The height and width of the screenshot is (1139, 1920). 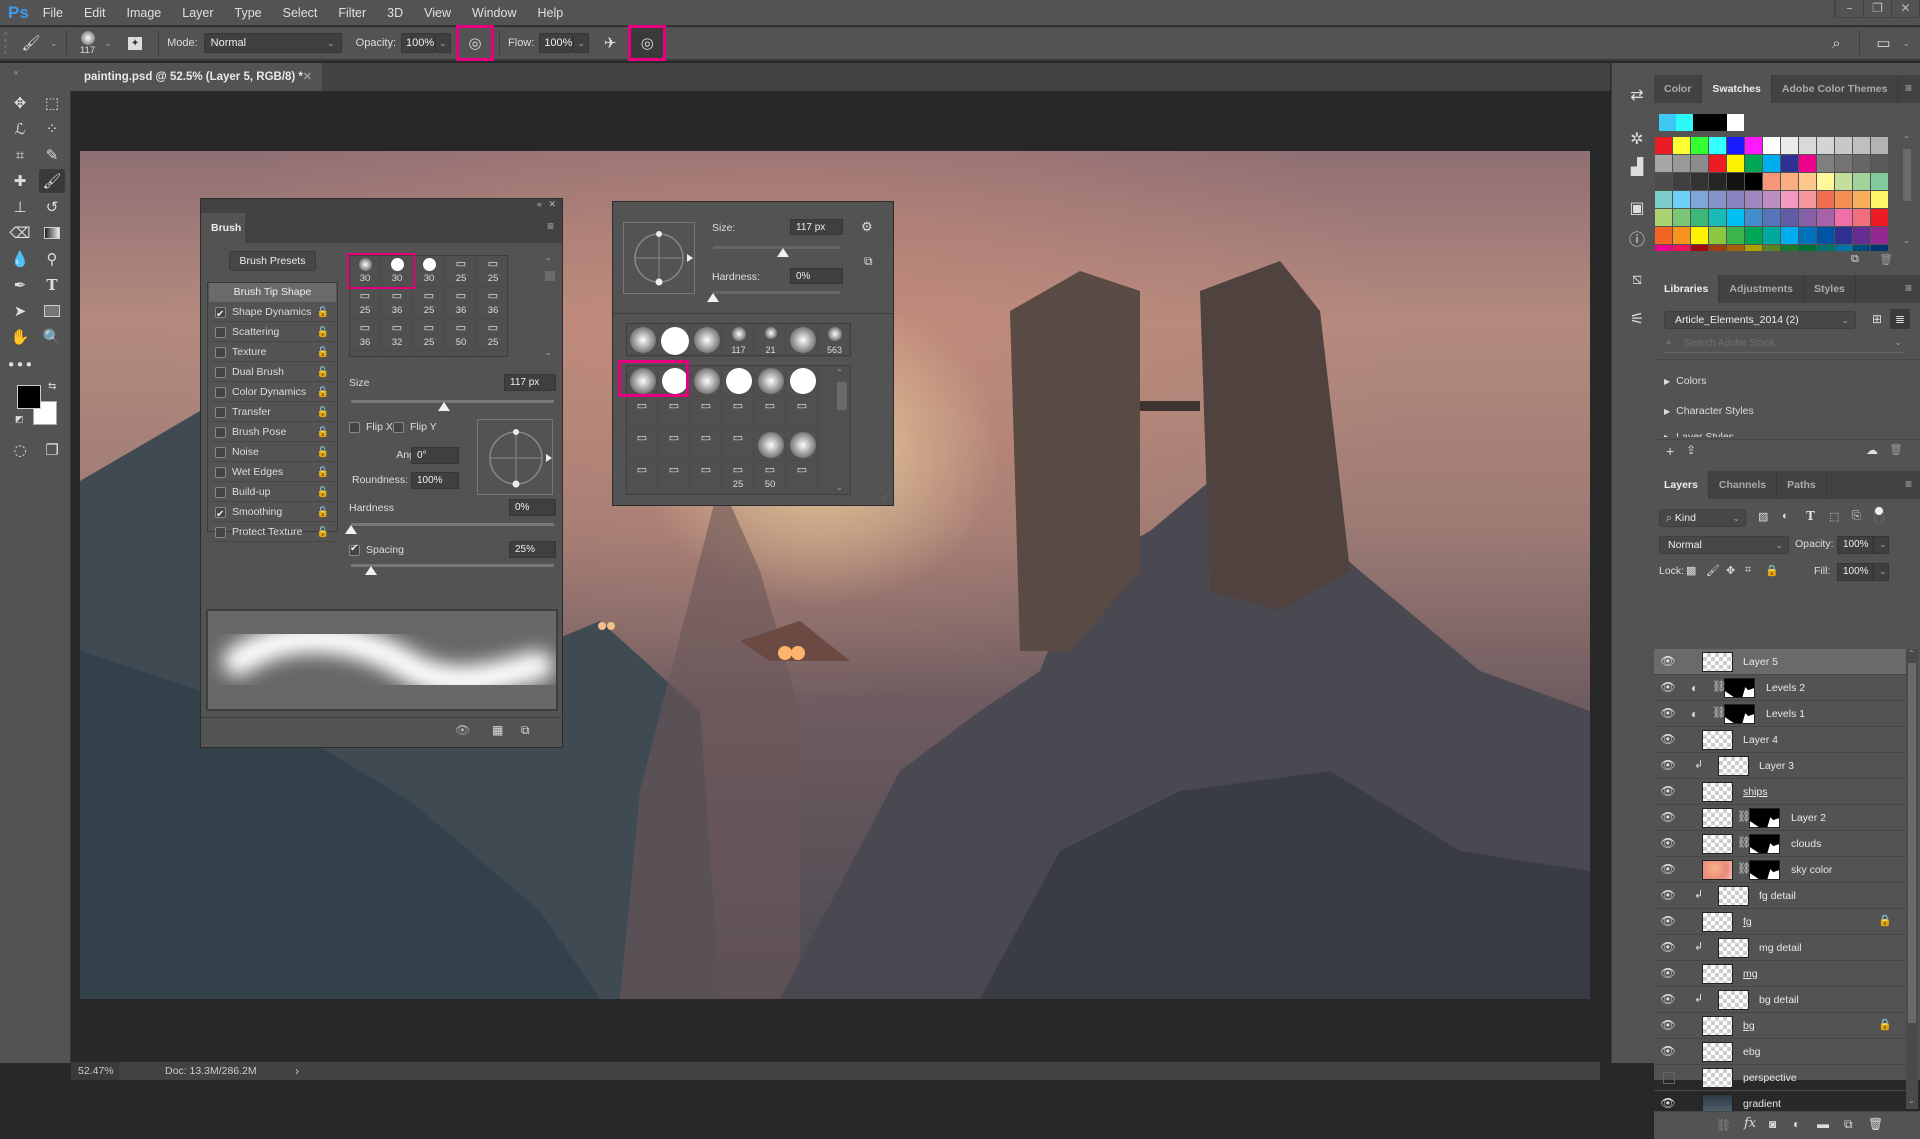 What do you see at coordinates (52, 337) in the screenshot?
I see `zoom-tool: 🔍` at bounding box center [52, 337].